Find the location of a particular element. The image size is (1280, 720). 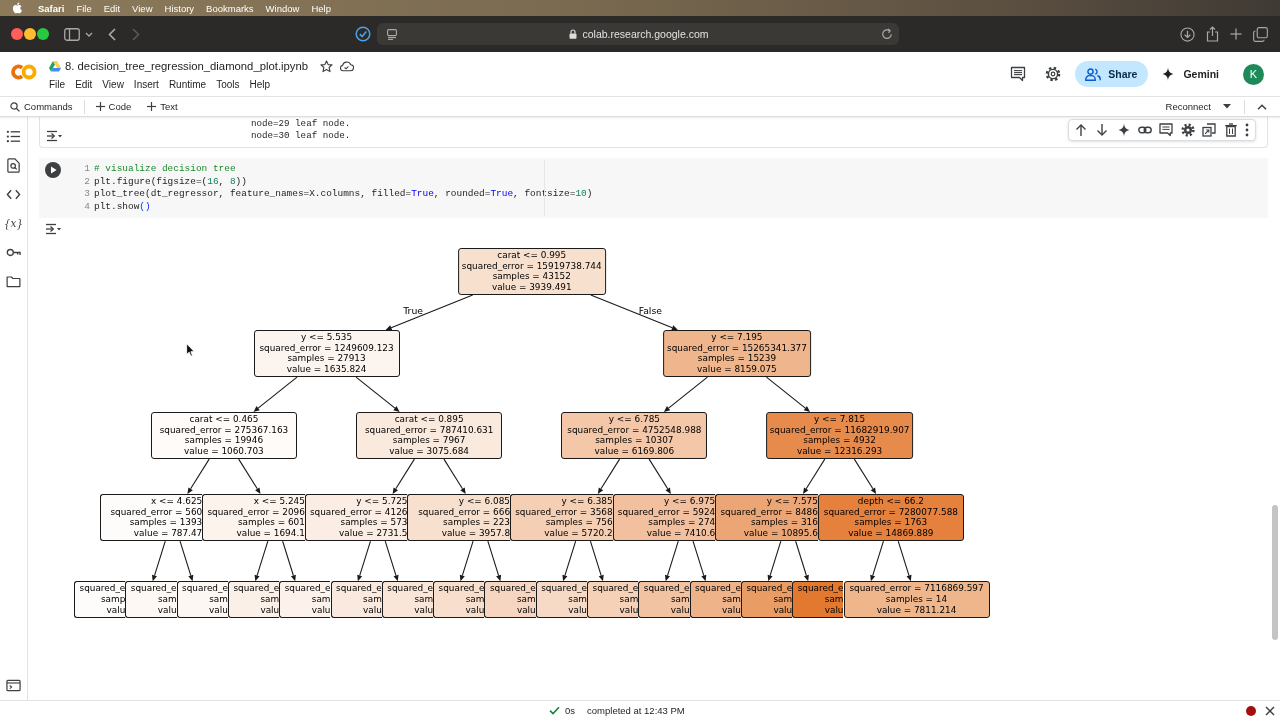

menu-item: Runtime is located at coordinates (187, 84).